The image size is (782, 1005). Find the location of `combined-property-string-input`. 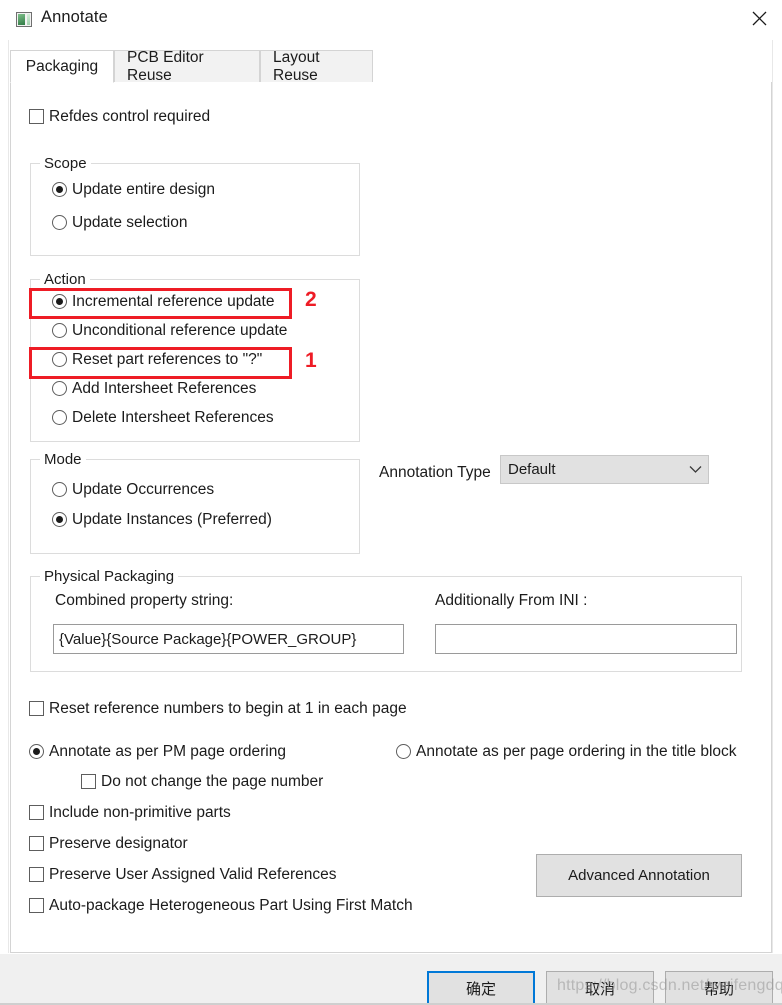

combined-property-string-input is located at coordinates (228, 639).